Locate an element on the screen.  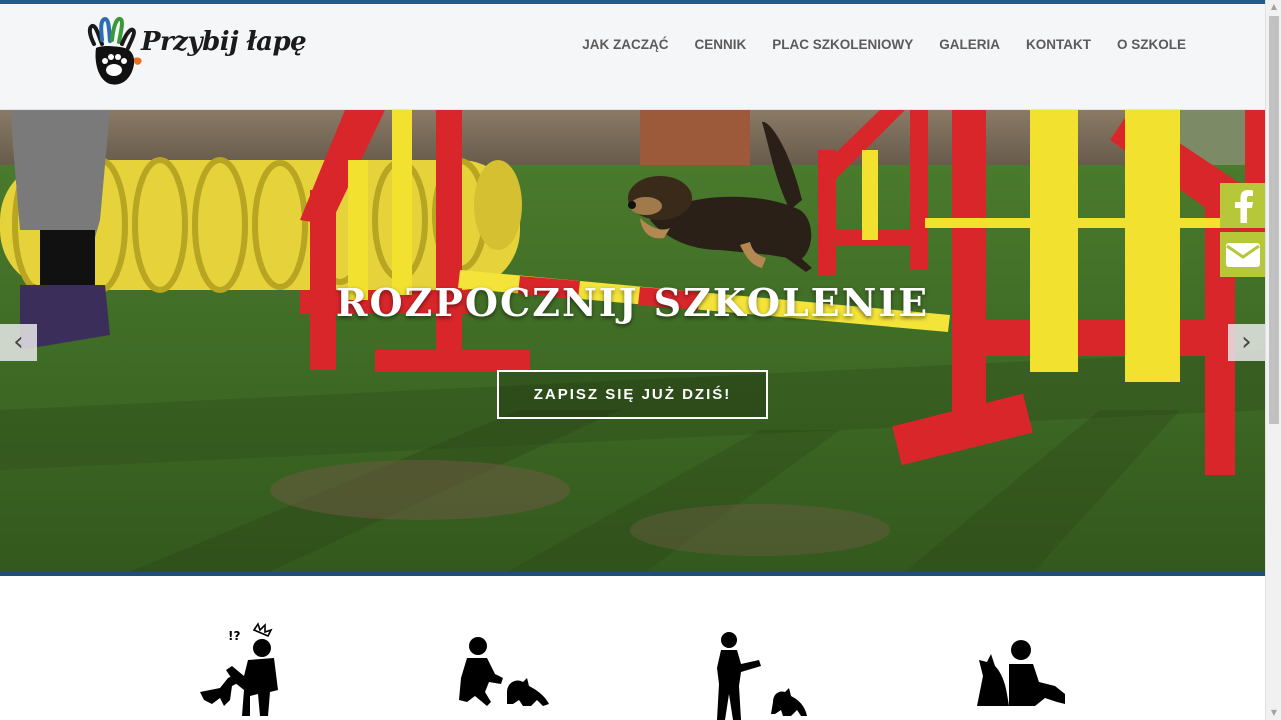
page-scrollbar: ▲ ▼ is located at coordinates (1273, 360).